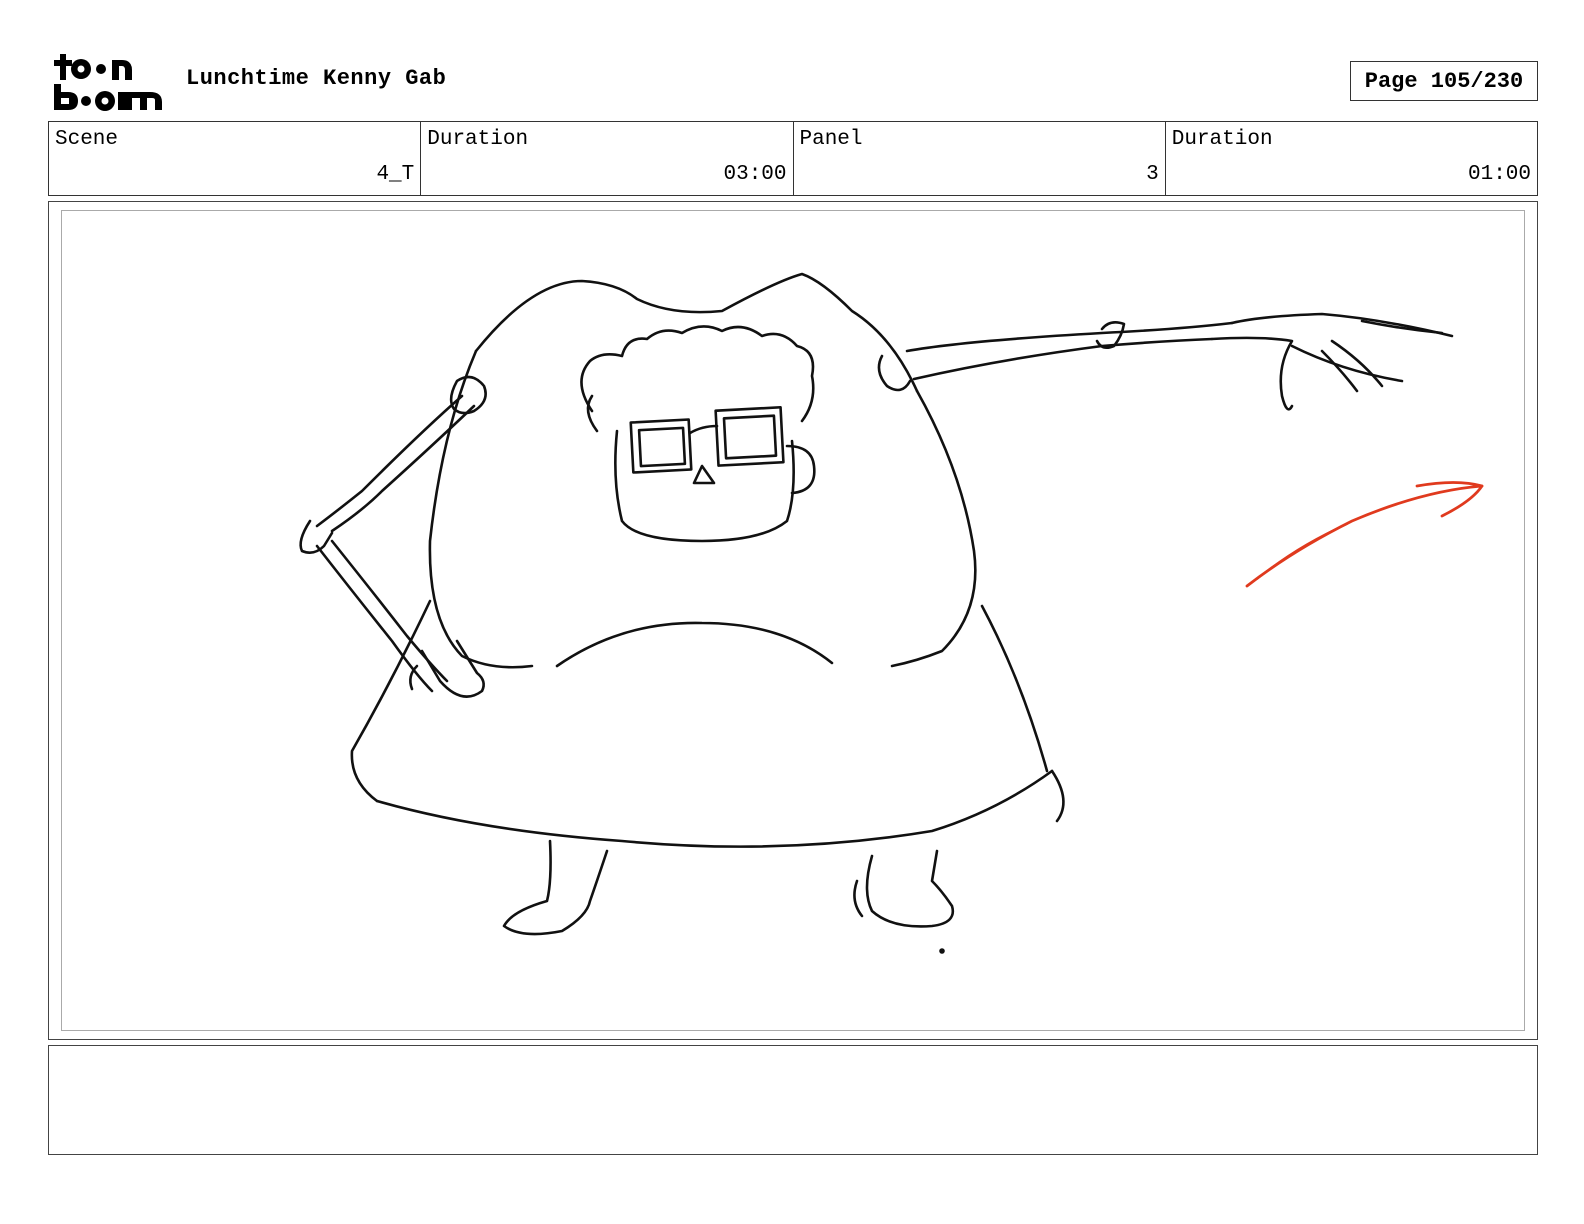 This screenshot has width=1584, height=1224. I want to click on scene-label: Scene, so click(87, 139).